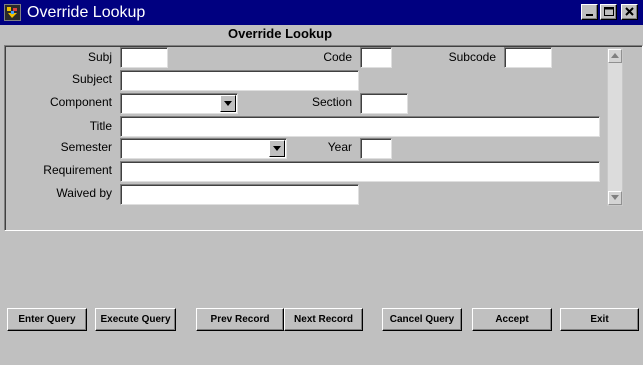  I want to click on section-label: Section, so click(331, 102).